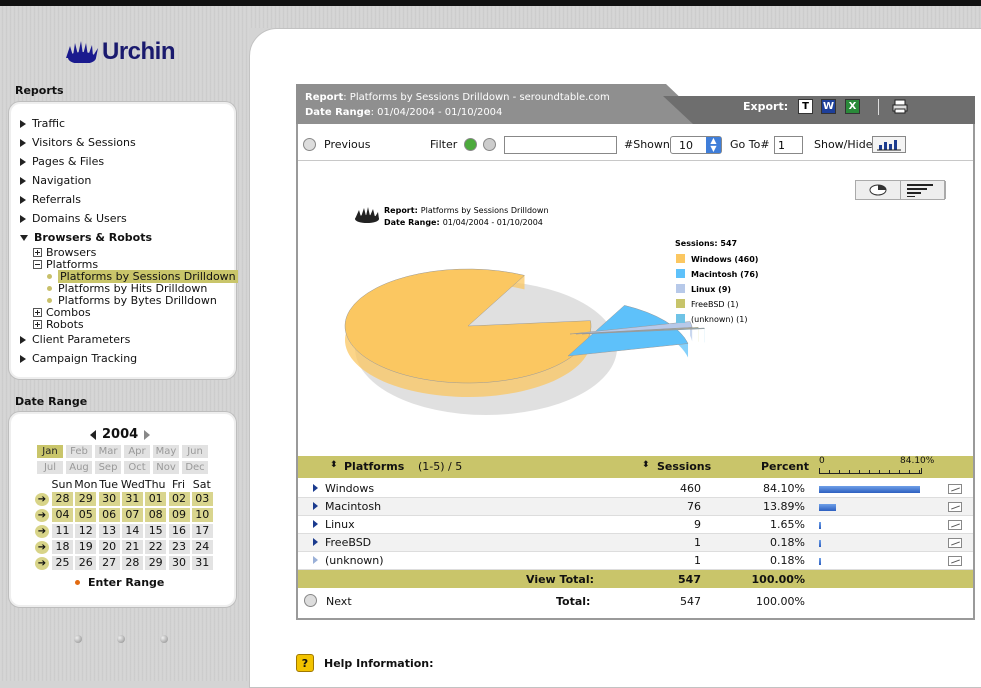 The width and height of the screenshot is (981, 688). What do you see at coordinates (62, 515) in the screenshot?
I see `calendar-day: 04` at bounding box center [62, 515].